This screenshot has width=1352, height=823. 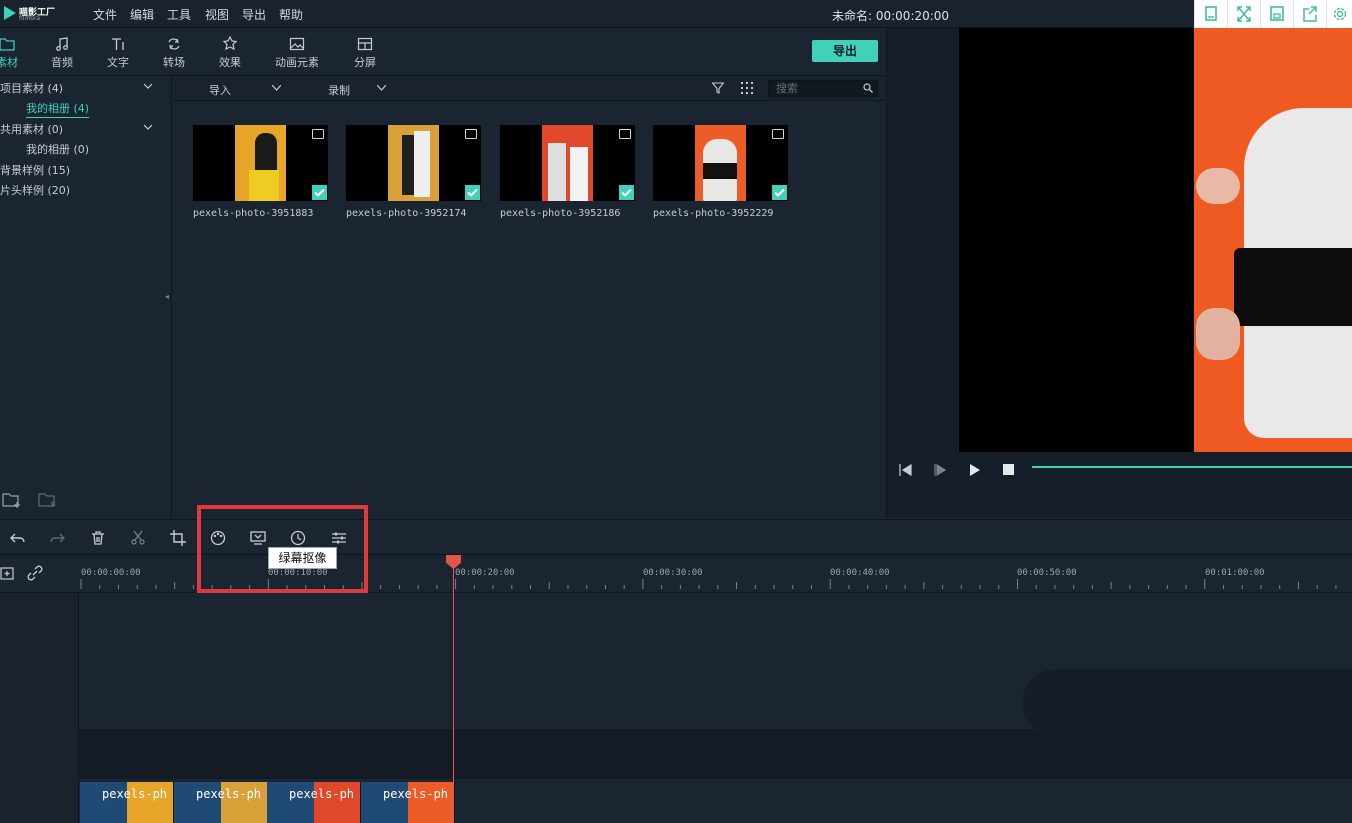 What do you see at coordinates (1155, 240) in the screenshot?
I see `preview-canvas` at bounding box center [1155, 240].